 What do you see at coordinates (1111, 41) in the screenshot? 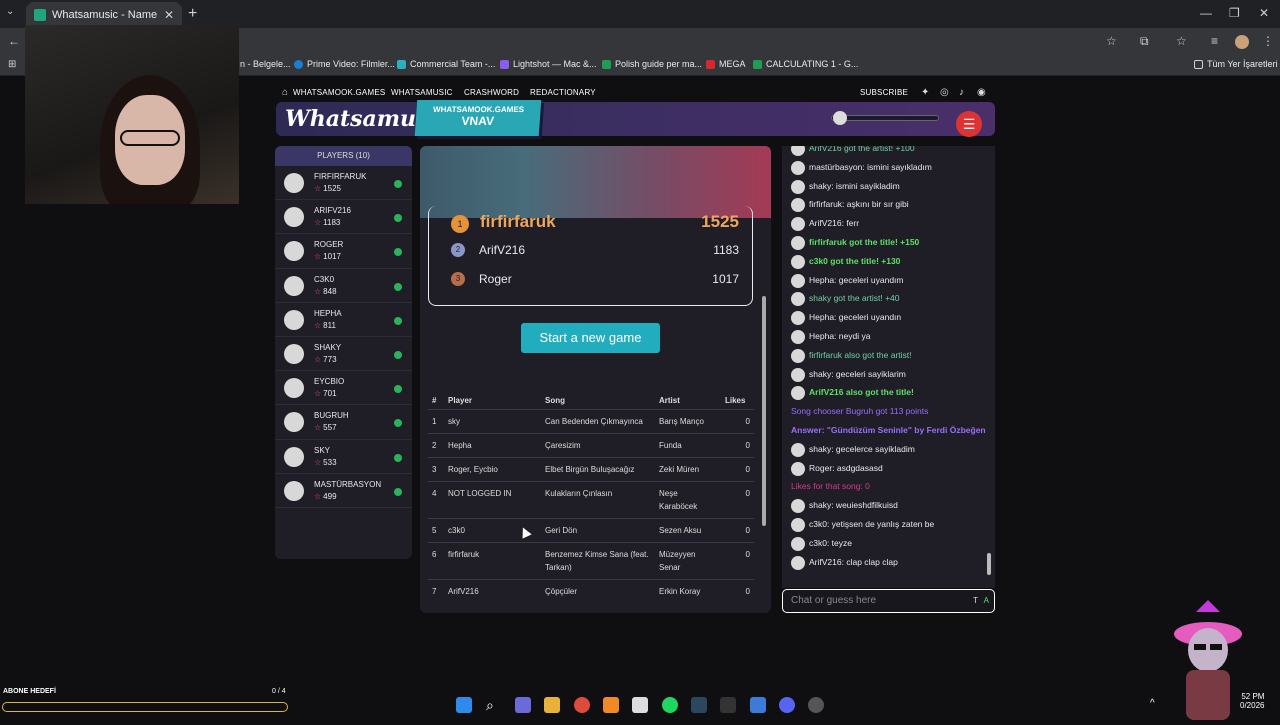
I see `bookmark-star-icon: ☆` at bounding box center [1111, 41].